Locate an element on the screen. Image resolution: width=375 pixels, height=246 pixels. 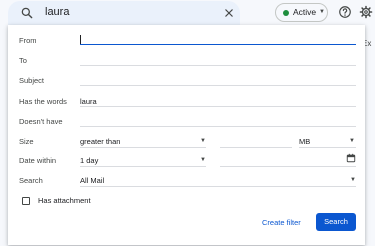
status-dropdown: Active ▼ is located at coordinates (301, 12).